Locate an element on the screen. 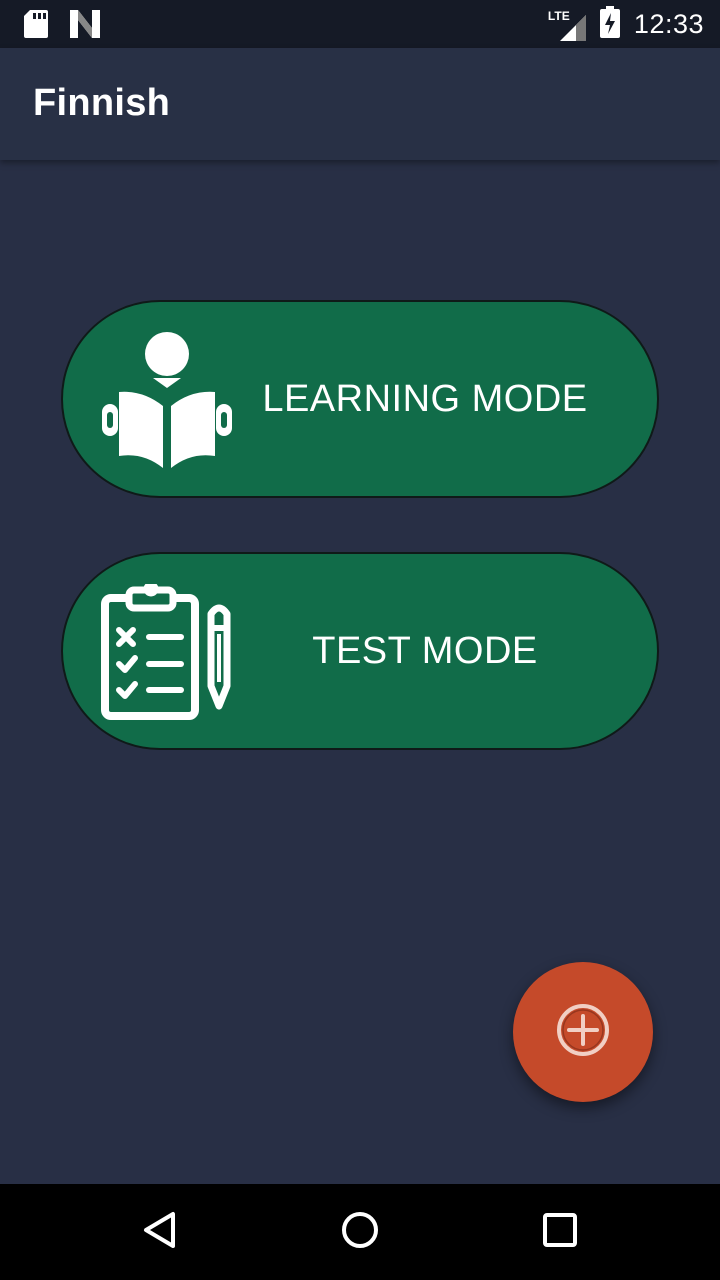 Image resolution: width=720 pixels, height=1280 pixels. navigation-bar is located at coordinates (360, 1232).